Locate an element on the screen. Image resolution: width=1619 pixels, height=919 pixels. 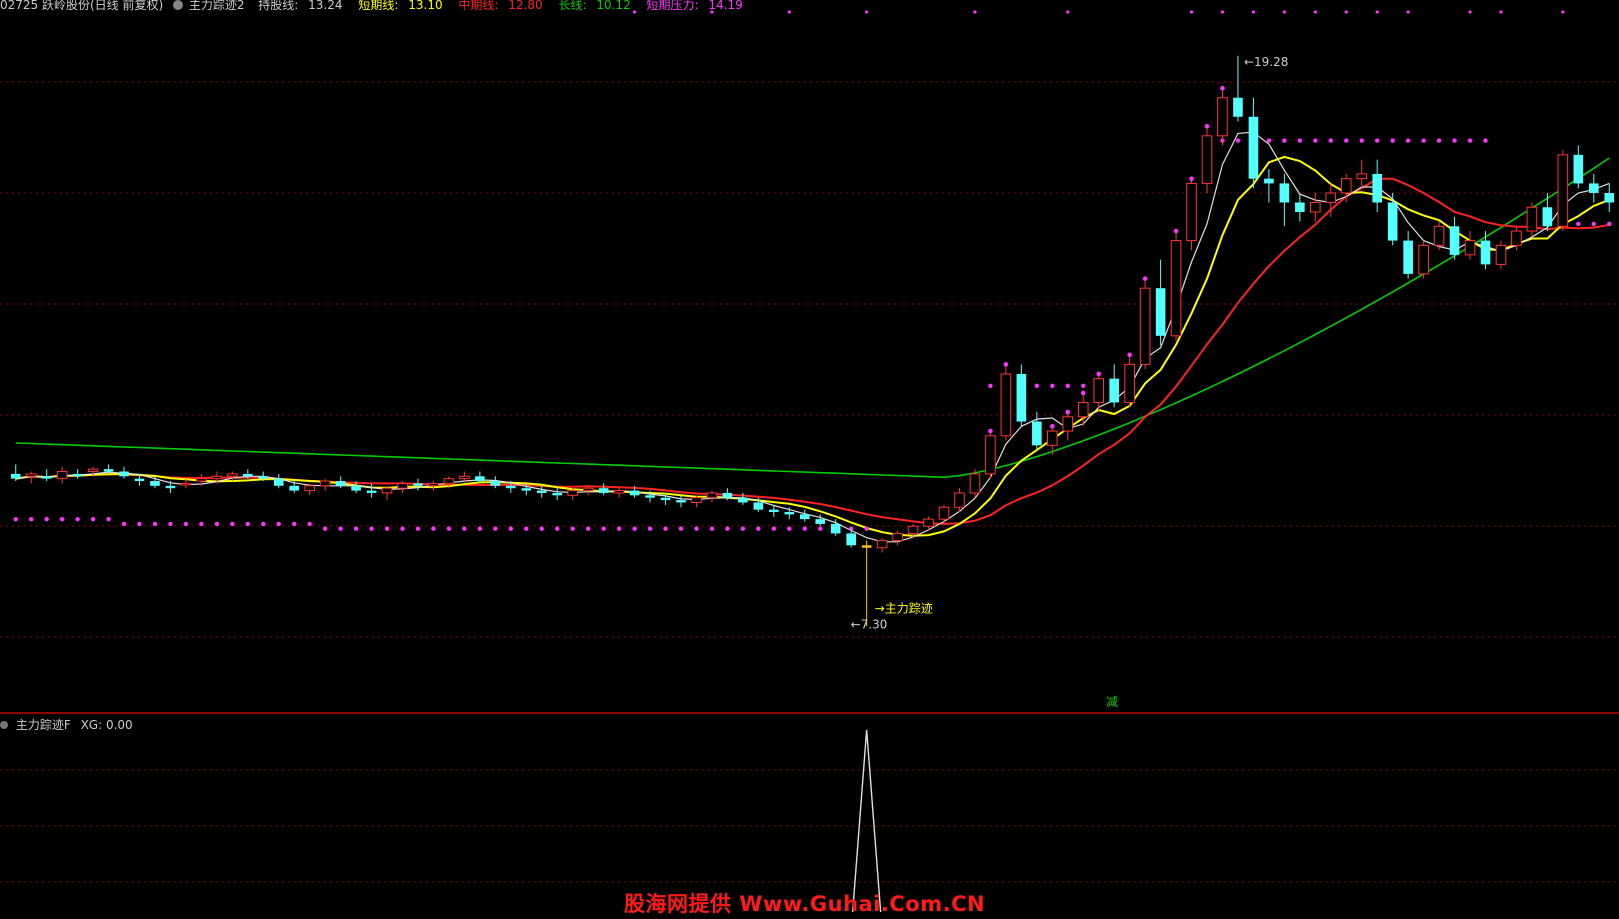
sub-panel-icon is located at coordinates (4, 725).